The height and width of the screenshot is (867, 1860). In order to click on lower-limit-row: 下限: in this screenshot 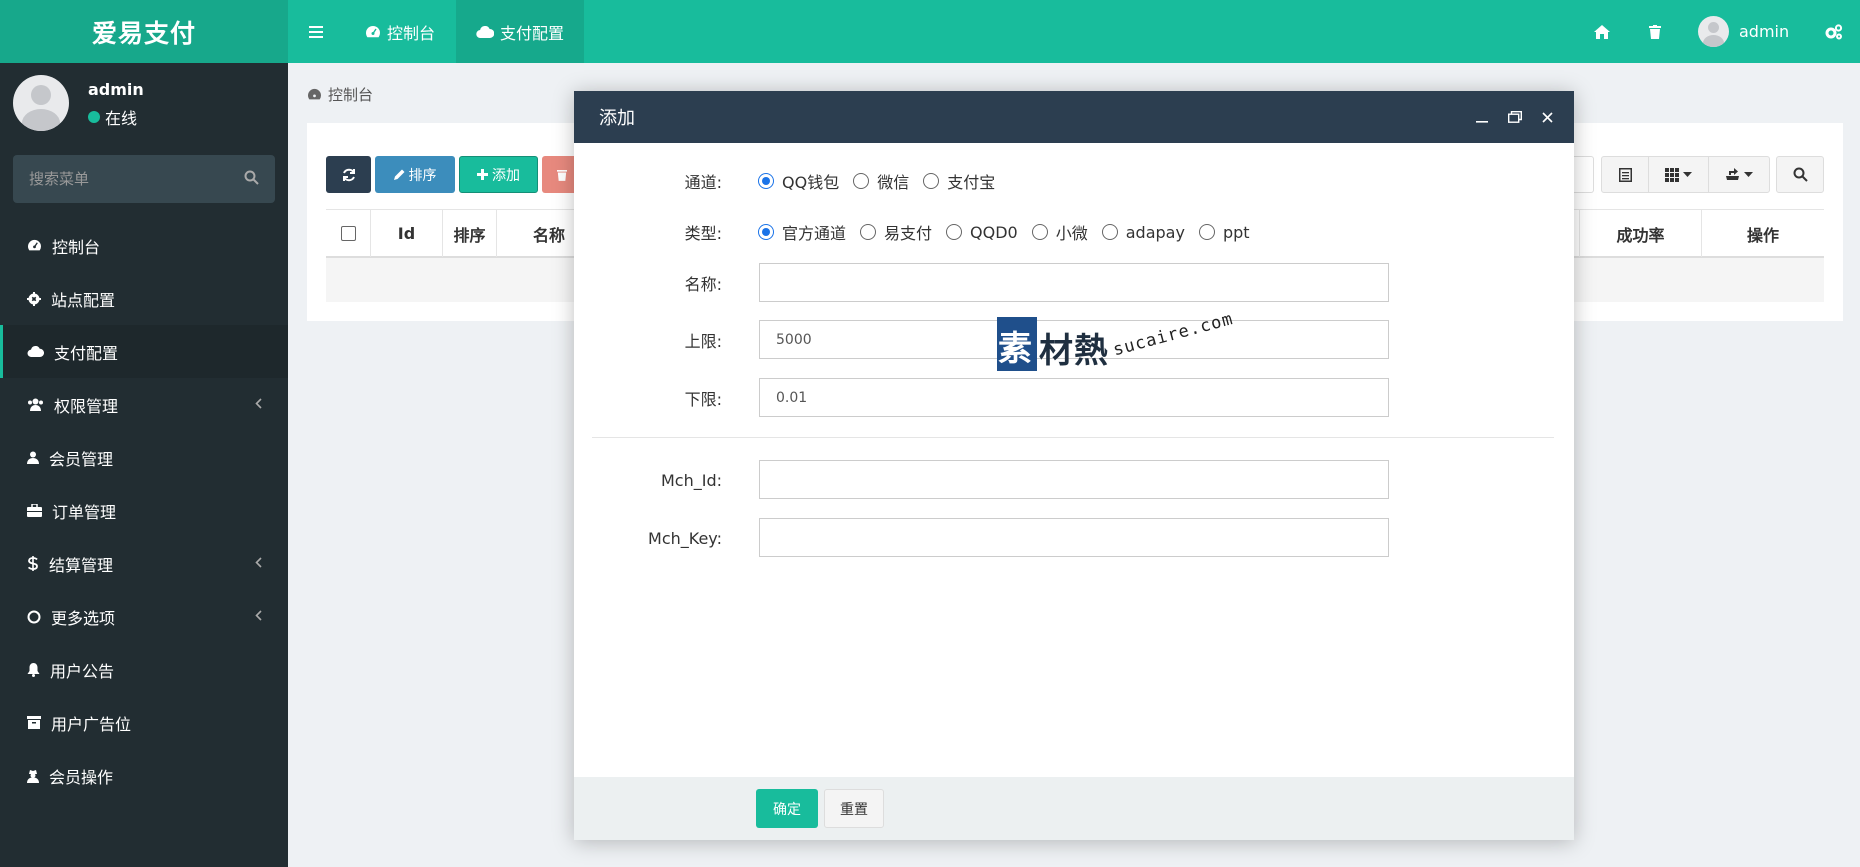, I will do `click(1074, 398)`.